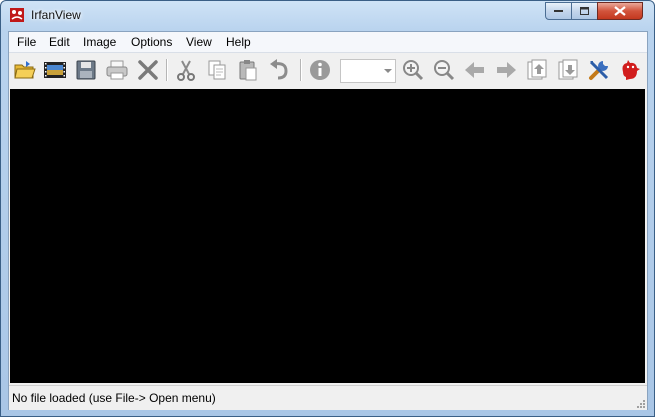 This screenshot has height=417, width=655. I want to click on undo-button, so click(279, 70).